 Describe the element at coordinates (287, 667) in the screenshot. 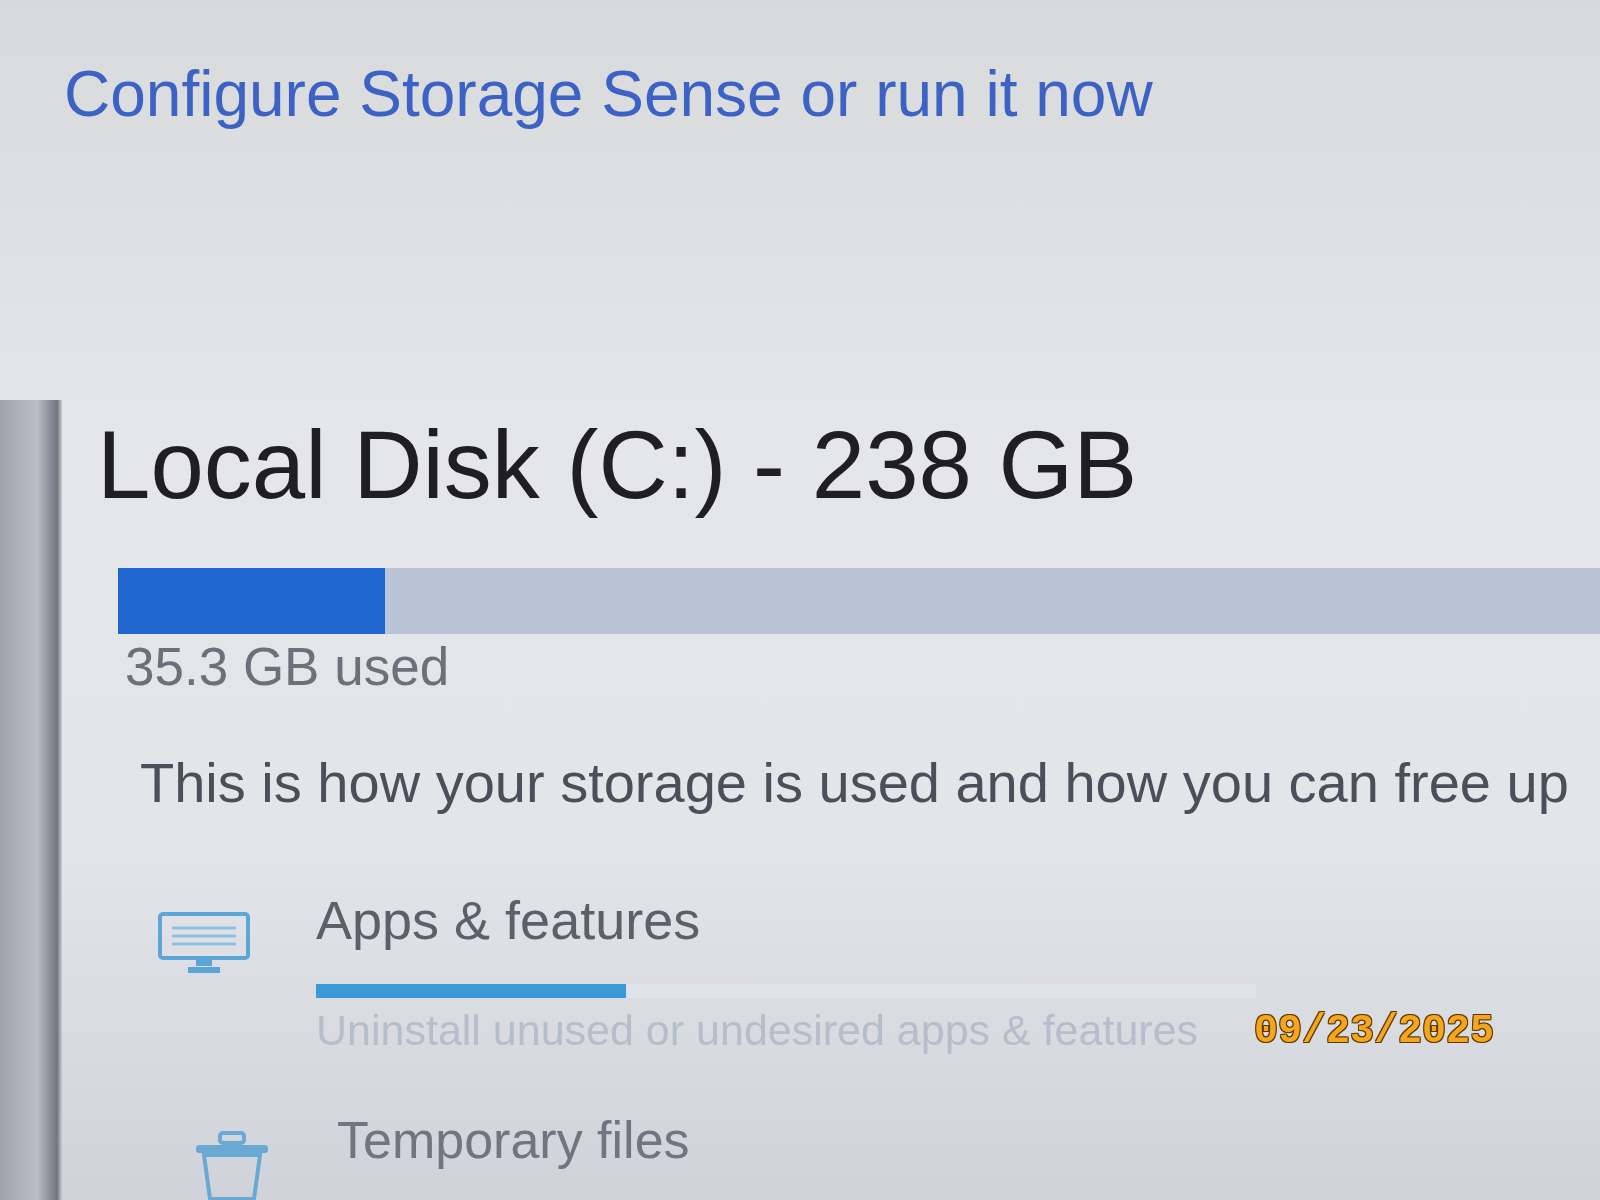

I see `used-space-label: 35.3 GB used` at that location.